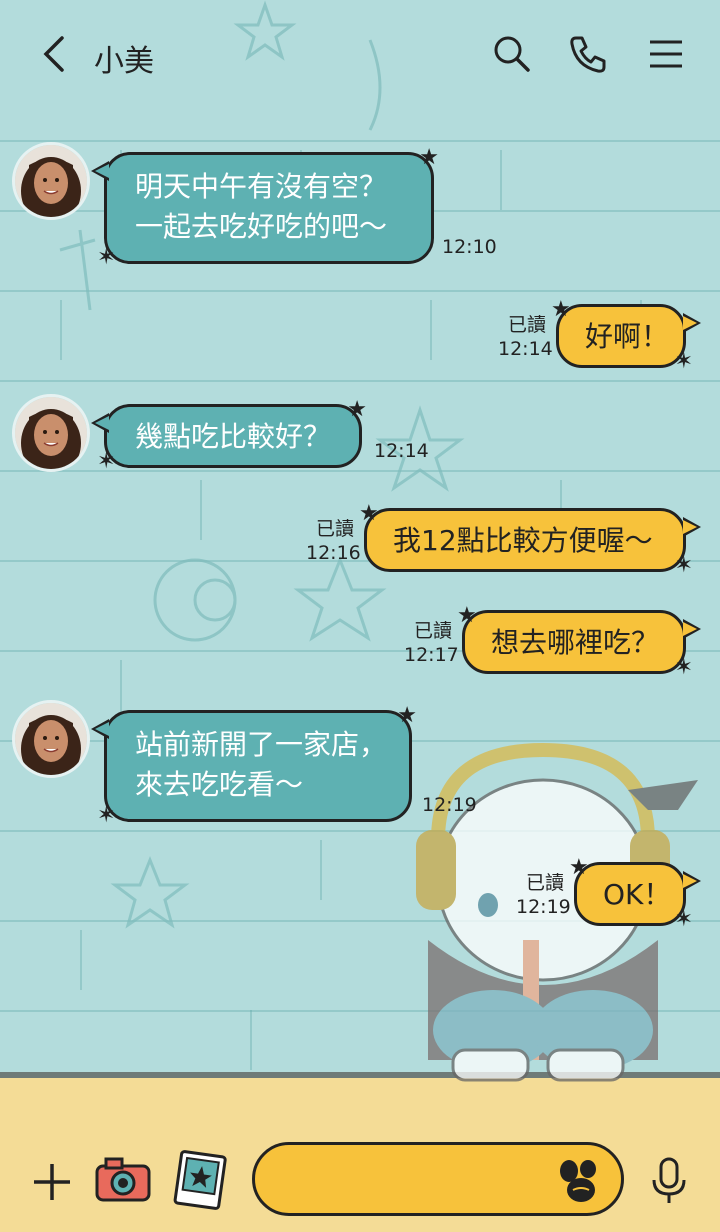 The height and width of the screenshot is (1232, 720). What do you see at coordinates (254, 766) in the screenshot?
I see `message-bubble-incoming: 站前新開了一家店， 來去吃吃看～ ★ ✶` at bounding box center [254, 766].